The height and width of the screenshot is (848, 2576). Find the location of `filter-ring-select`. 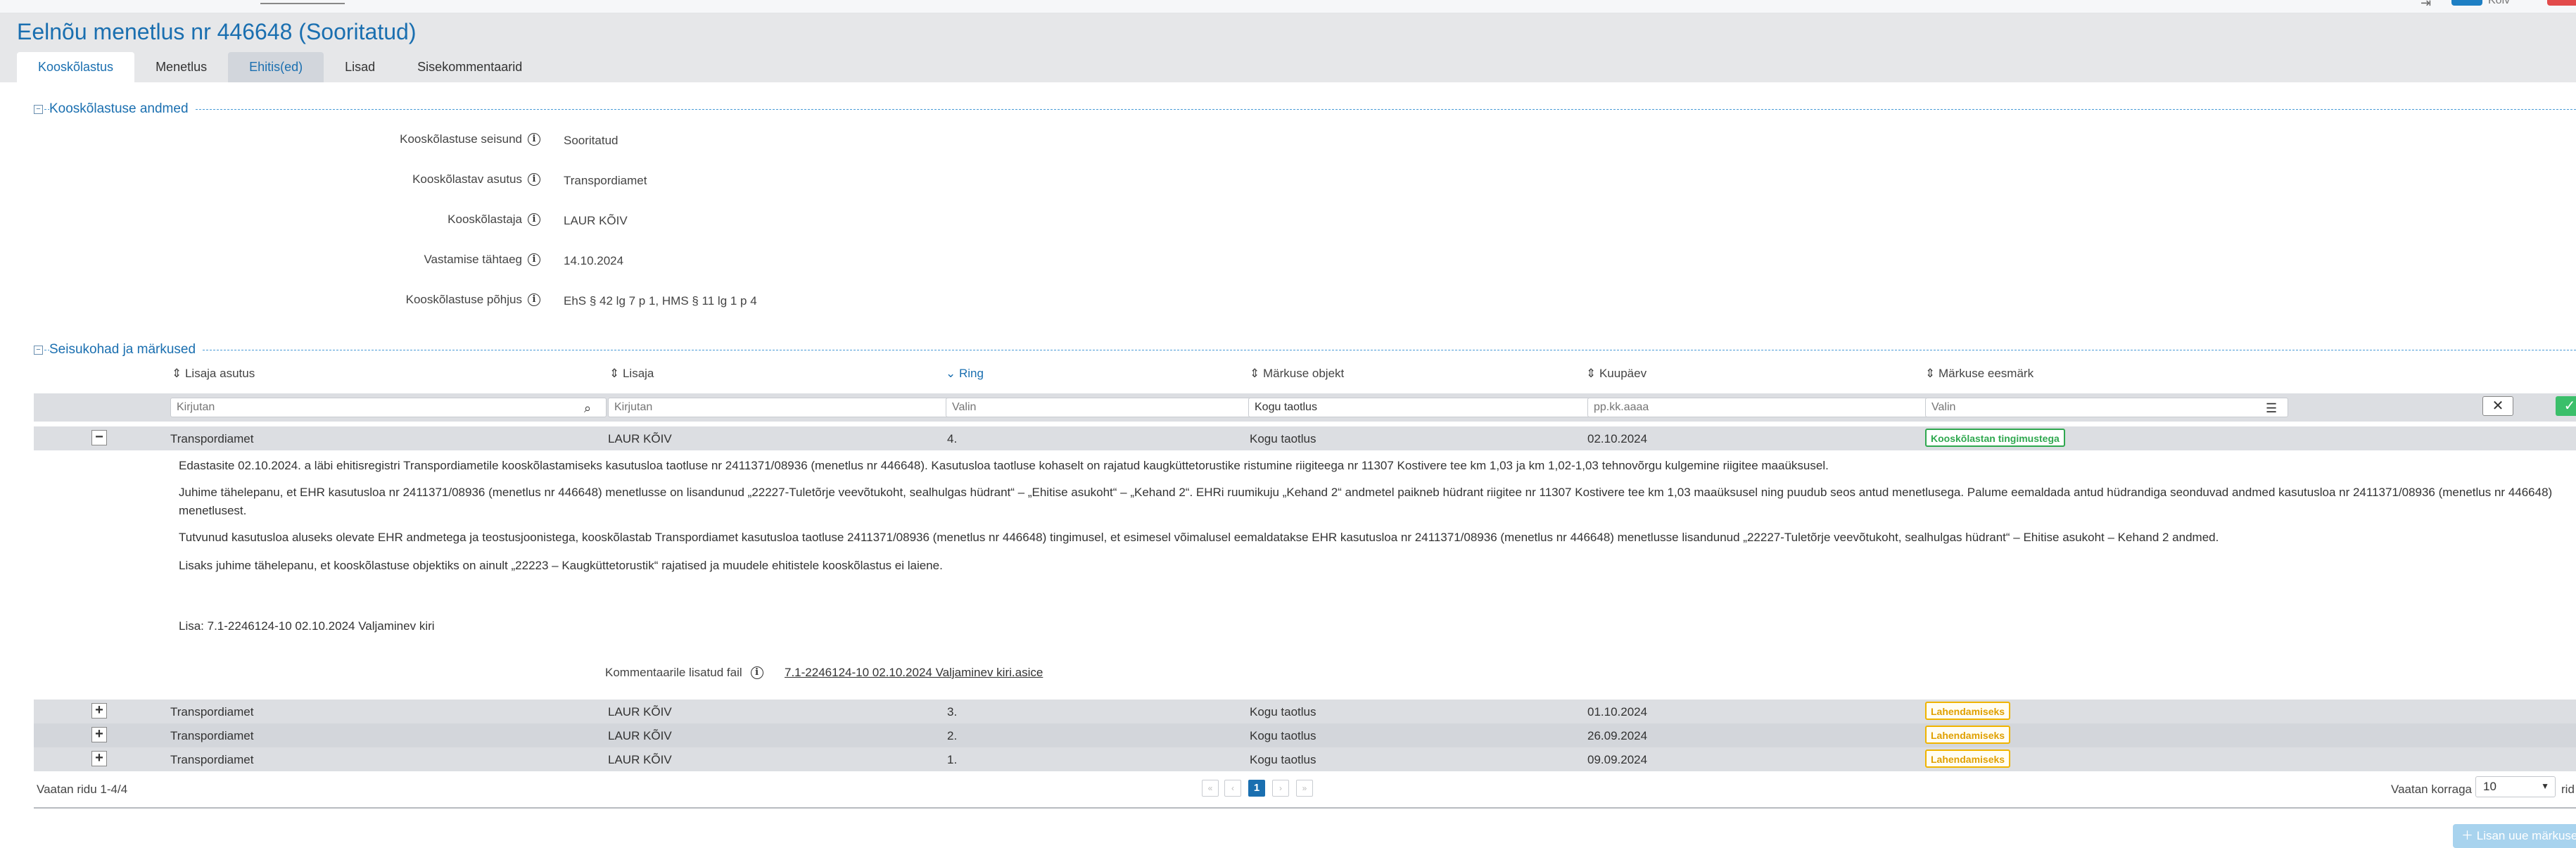

filter-ring-select is located at coordinates (1110, 407).